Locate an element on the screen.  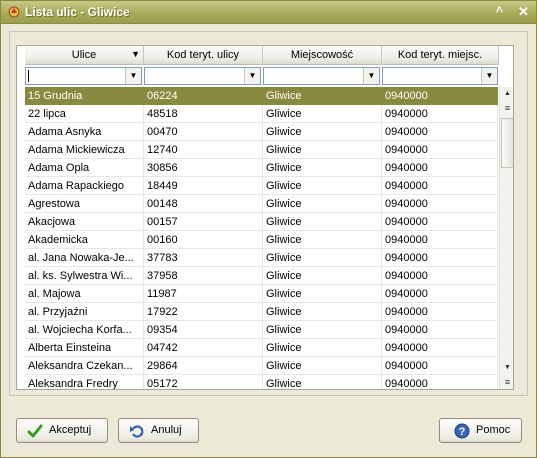
column-header-locality: Miejscowość is located at coordinates (322, 55).